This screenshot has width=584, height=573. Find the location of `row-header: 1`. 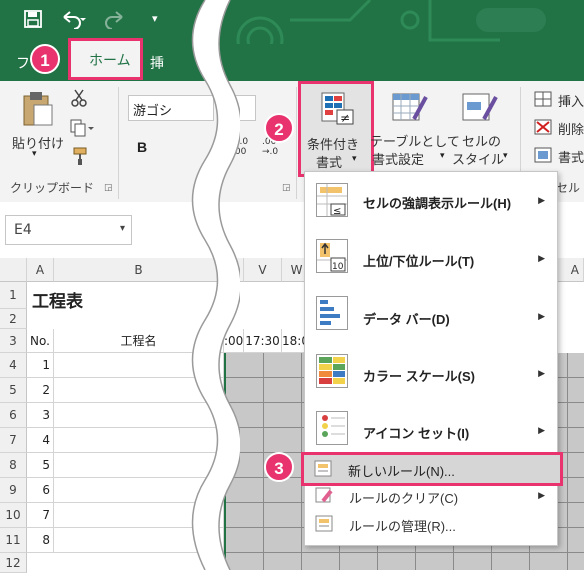

row-header: 1 is located at coordinates (13, 295).